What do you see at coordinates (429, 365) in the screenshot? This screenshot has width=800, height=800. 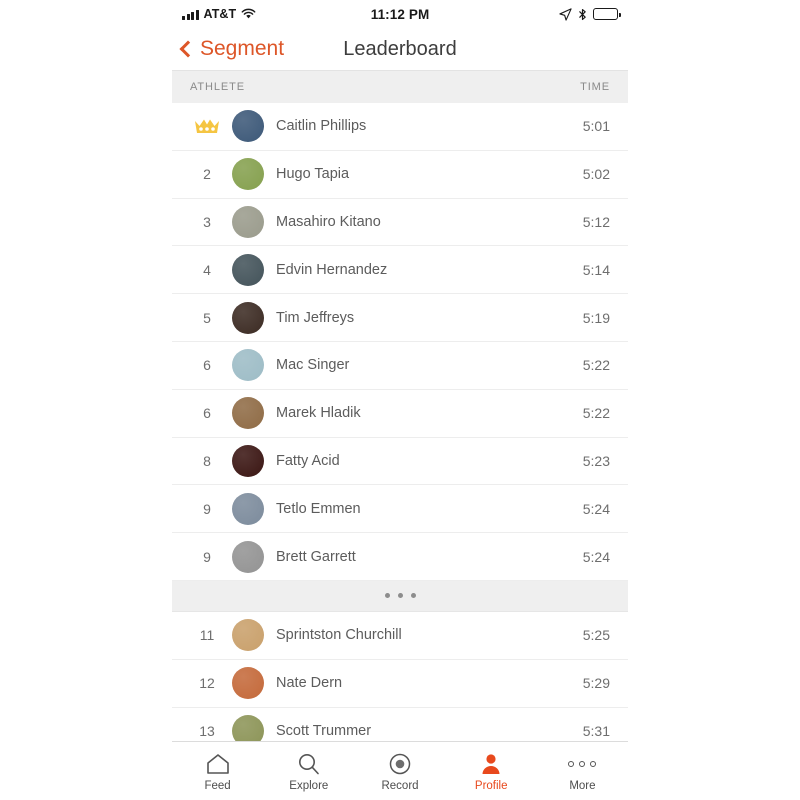 I see `athlete-name: Mac Singer` at bounding box center [429, 365].